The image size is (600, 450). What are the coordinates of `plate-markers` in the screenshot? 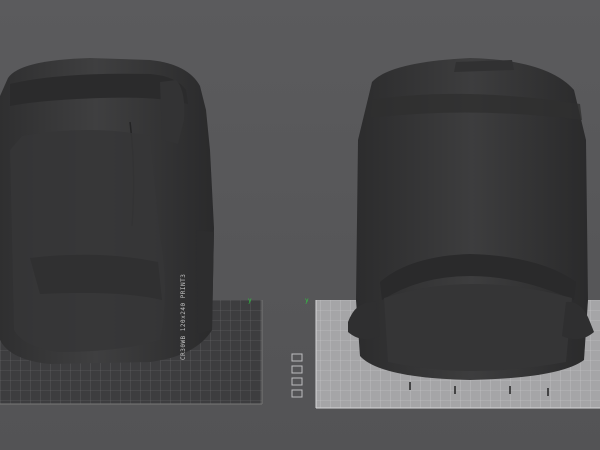 It's located at (297, 375).